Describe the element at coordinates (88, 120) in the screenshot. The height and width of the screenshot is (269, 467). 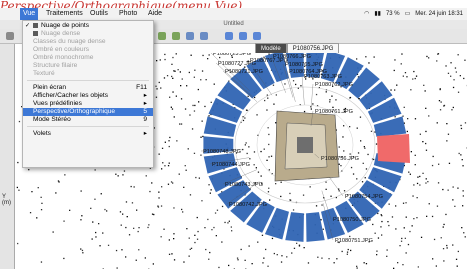
I see `menu-item: Mode Stéréo 9` at that location.